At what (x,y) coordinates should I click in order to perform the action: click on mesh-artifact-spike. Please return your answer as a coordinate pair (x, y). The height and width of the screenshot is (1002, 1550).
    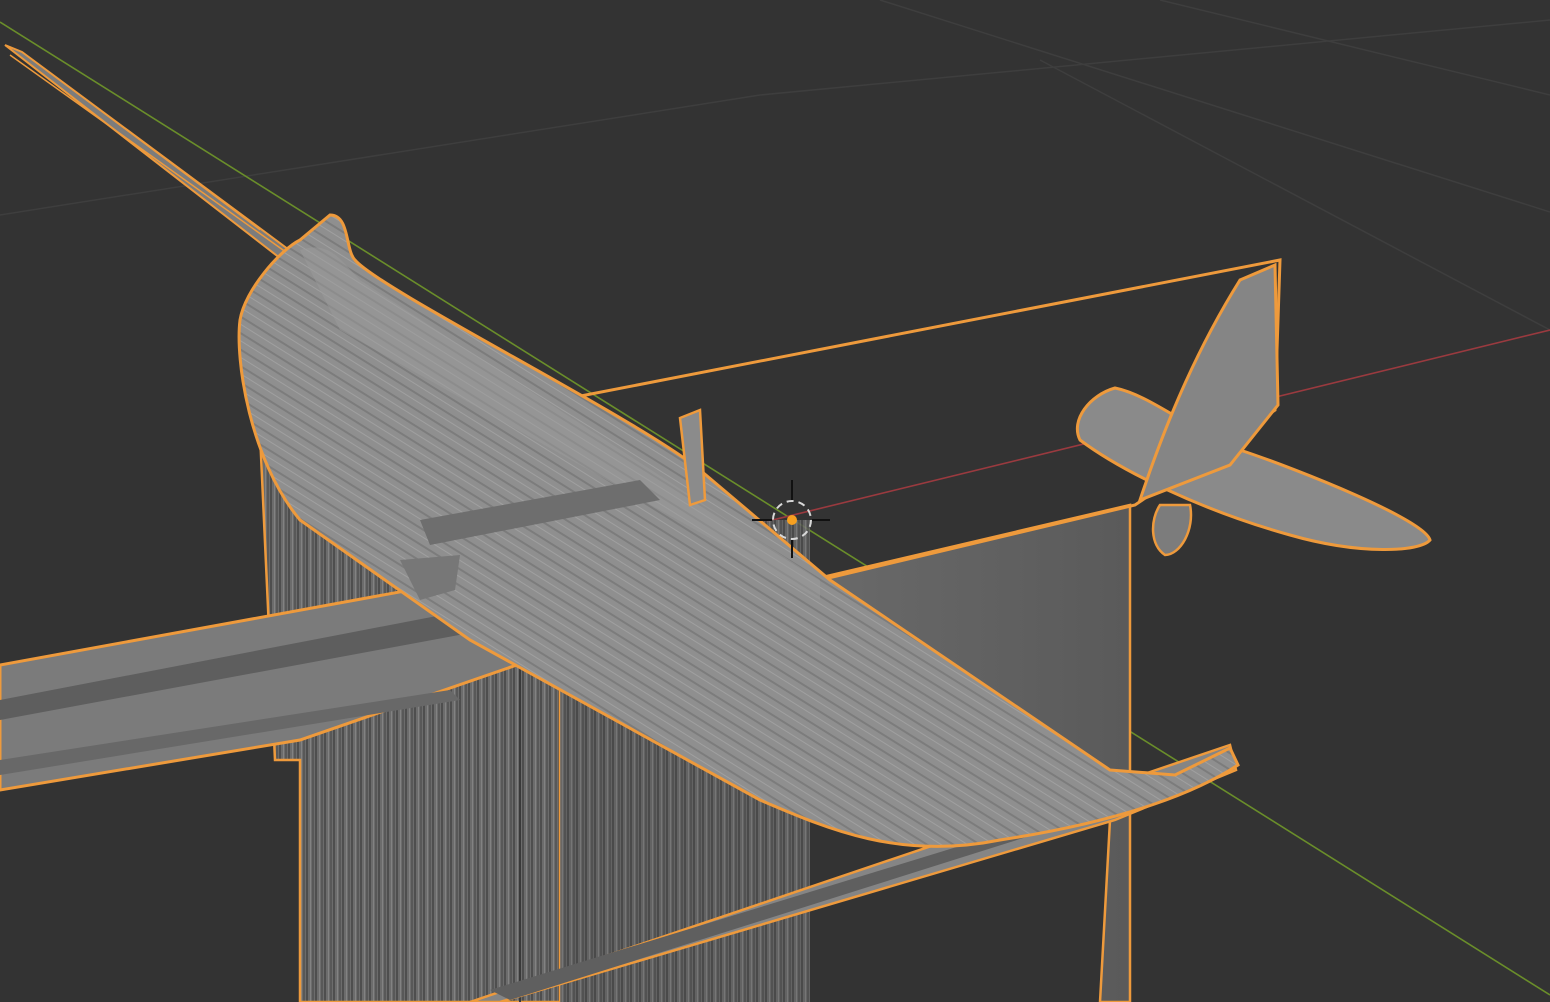
    Looking at the image, I should click on (153, 154).